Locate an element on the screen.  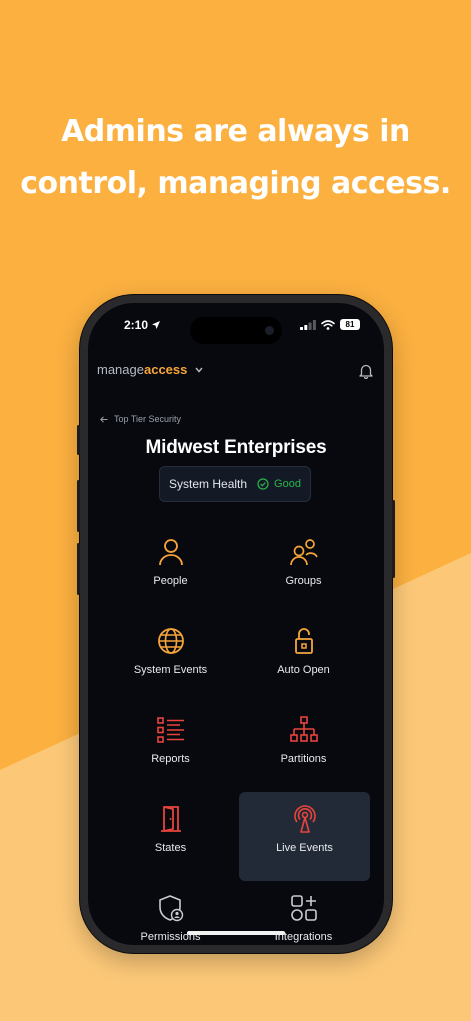
brand-logo: manageaccess is located at coordinates (142, 369).